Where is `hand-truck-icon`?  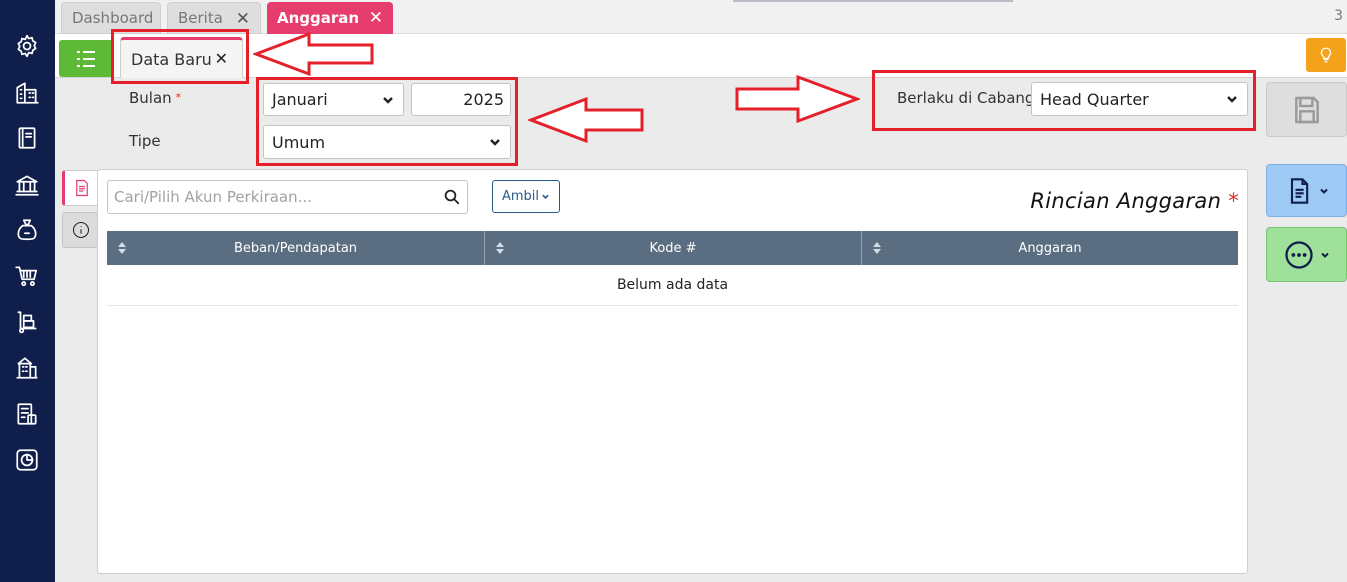
hand-truck-icon is located at coordinates (27, 322).